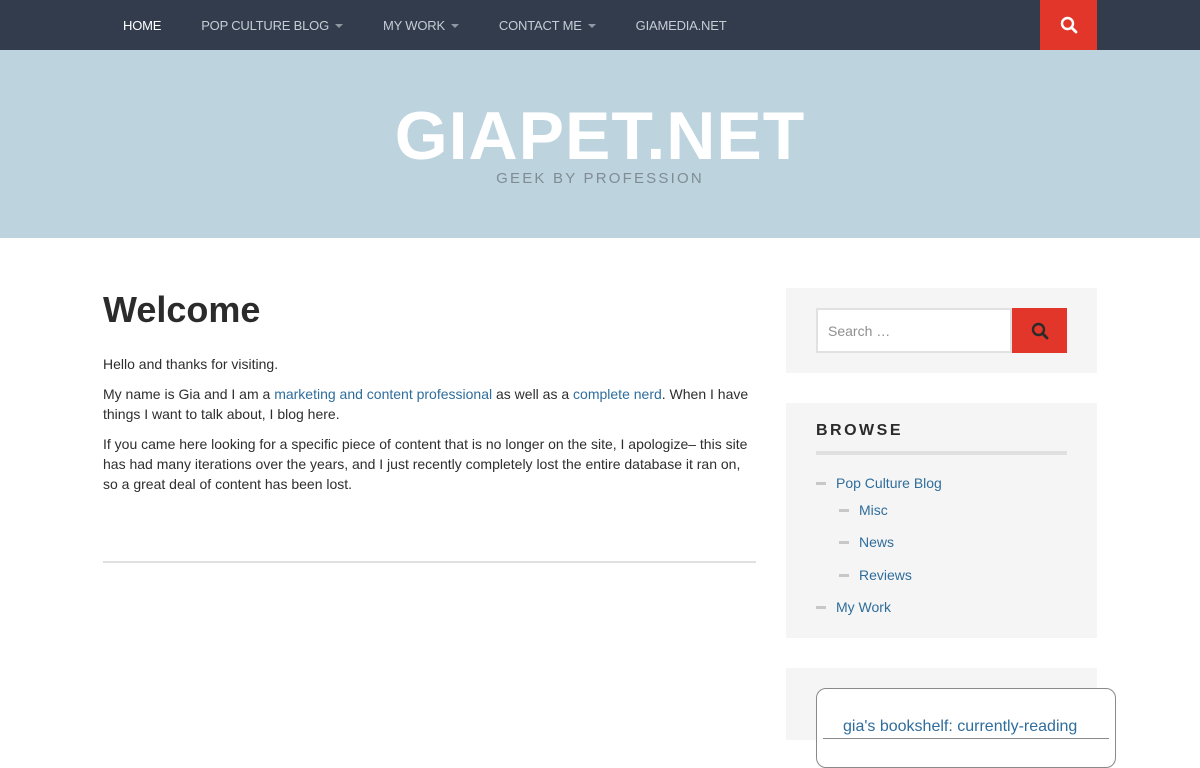 The height and width of the screenshot is (768, 1200). I want to click on complete-nerd-link: complete nerd, so click(617, 394).